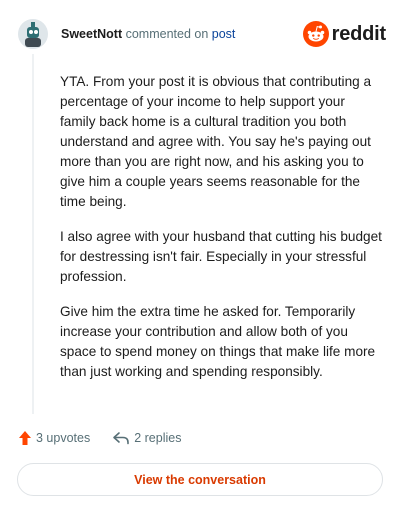 The height and width of the screenshot is (512, 400). What do you see at coordinates (200, 479) in the screenshot?
I see `view-conversation-button: View the conversation` at bounding box center [200, 479].